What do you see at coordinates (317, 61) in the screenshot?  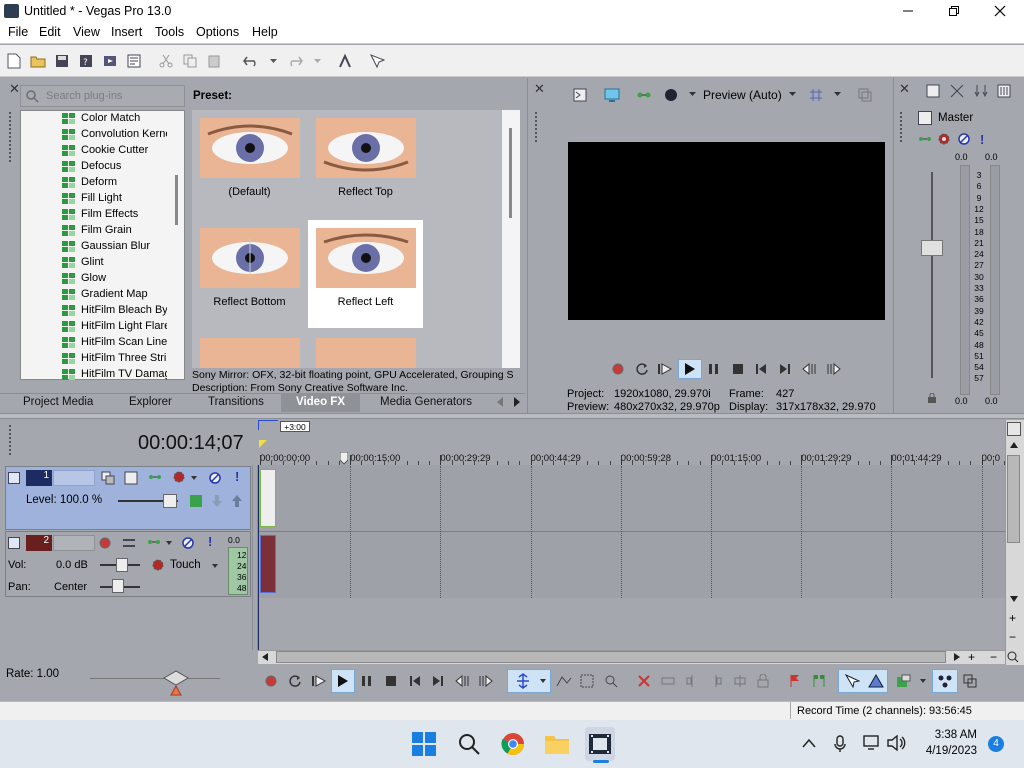 I see `redo-dropdown-icon` at bounding box center [317, 61].